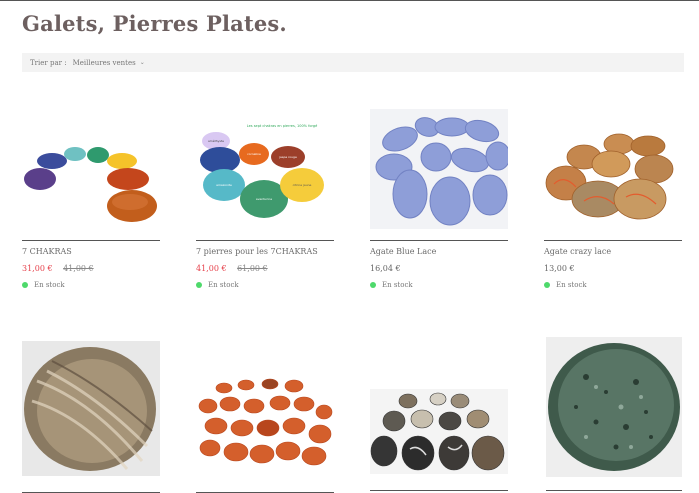  Describe the element at coordinates (252, 268) in the screenshot. I see `product-old-price: 61,00 €` at that location.